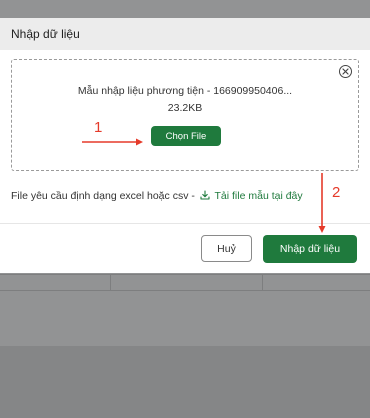 Image resolution: width=370 pixels, height=418 pixels. I want to click on step2-arrow, so click(322, 203).